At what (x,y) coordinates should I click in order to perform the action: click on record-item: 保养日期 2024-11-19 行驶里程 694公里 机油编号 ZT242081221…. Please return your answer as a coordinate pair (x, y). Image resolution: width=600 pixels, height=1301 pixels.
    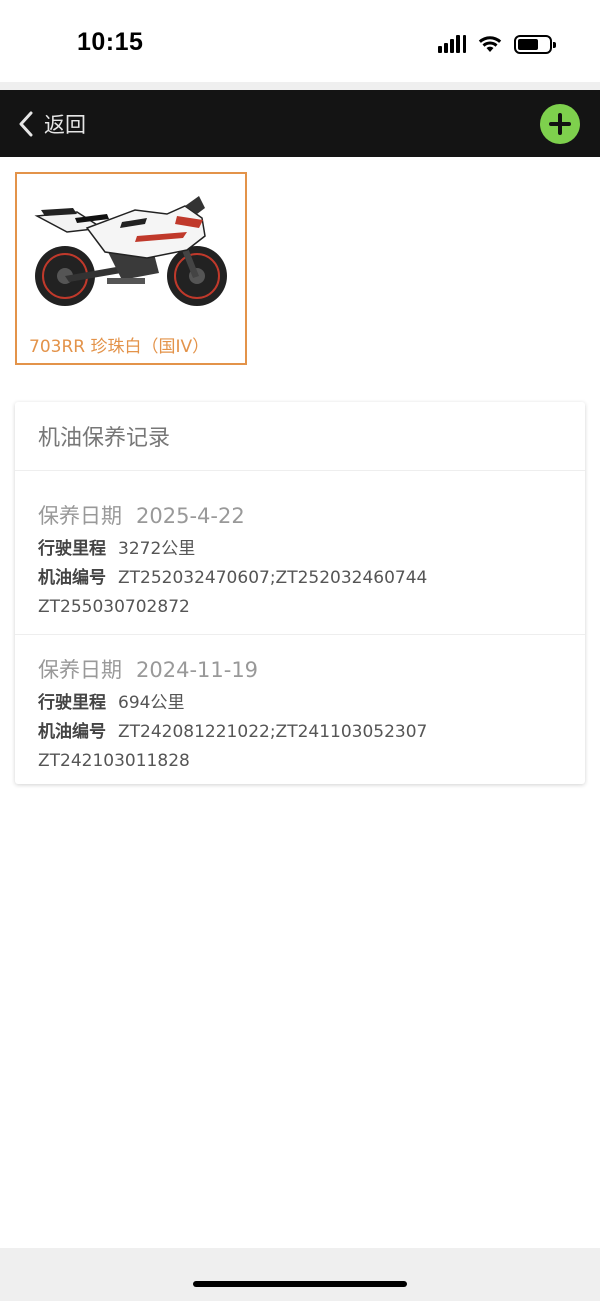
    Looking at the image, I should click on (300, 709).